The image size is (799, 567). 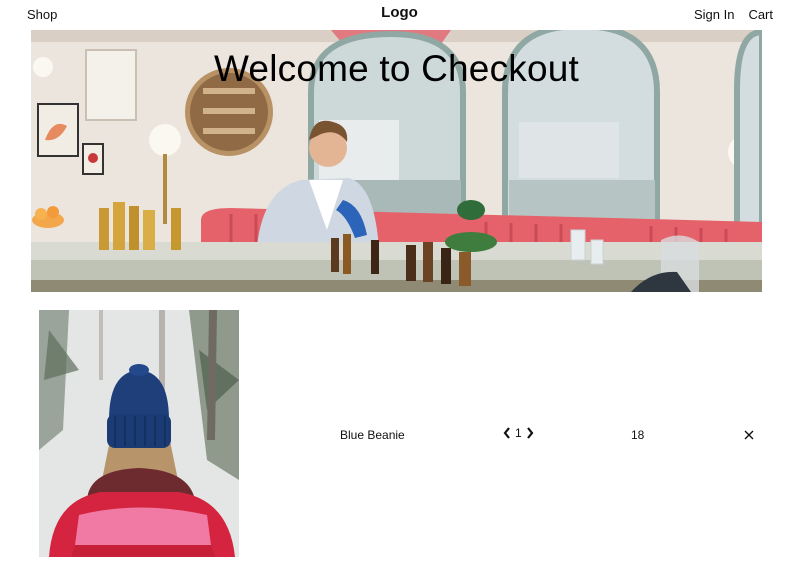 I want to click on close-icon, so click(x=749, y=435).